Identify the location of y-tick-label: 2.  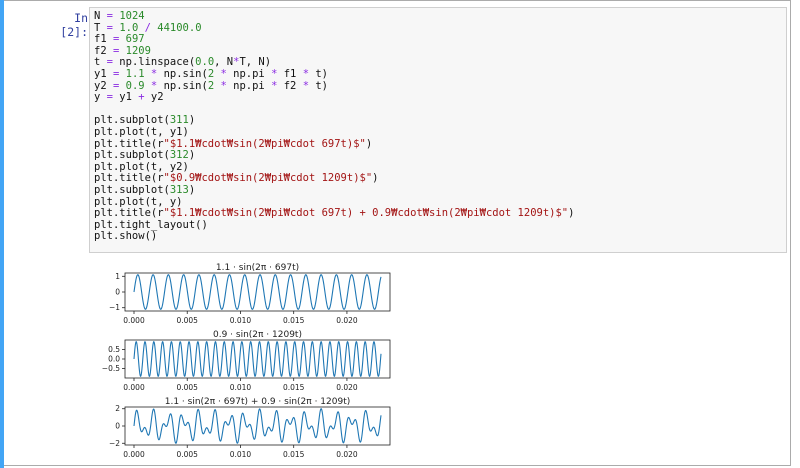
(117, 408).